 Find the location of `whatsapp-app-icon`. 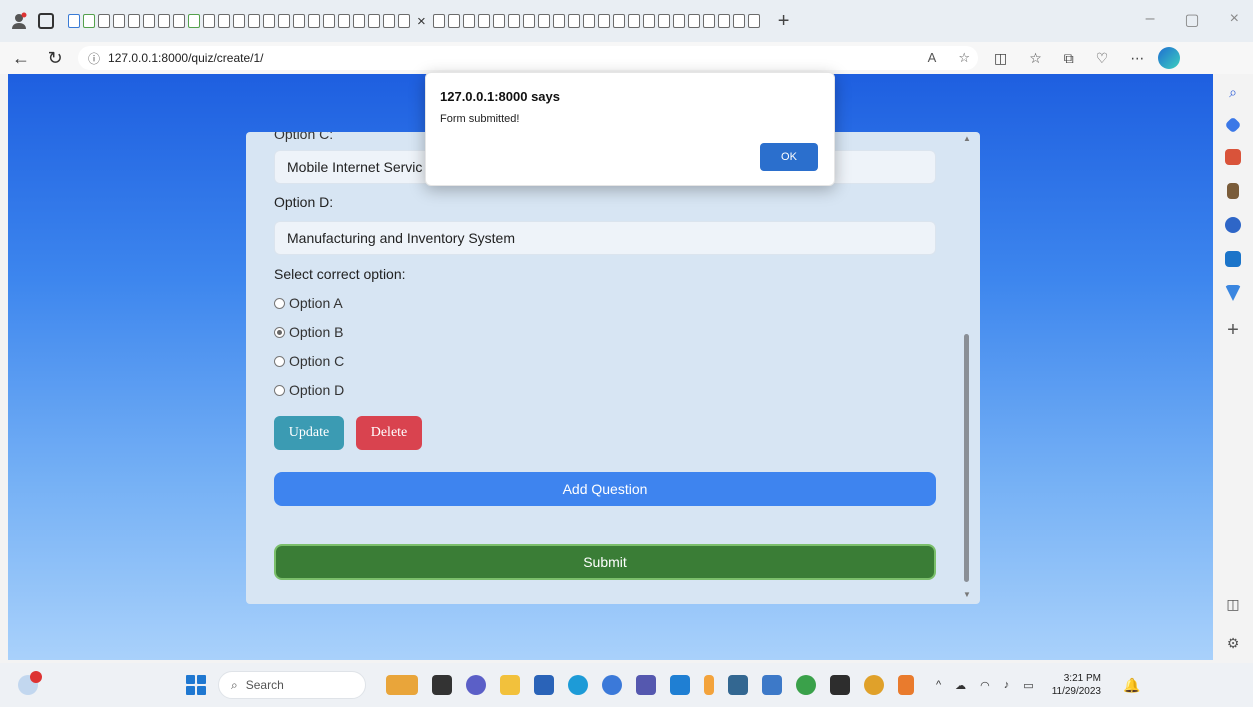

whatsapp-app-icon is located at coordinates (806, 685).